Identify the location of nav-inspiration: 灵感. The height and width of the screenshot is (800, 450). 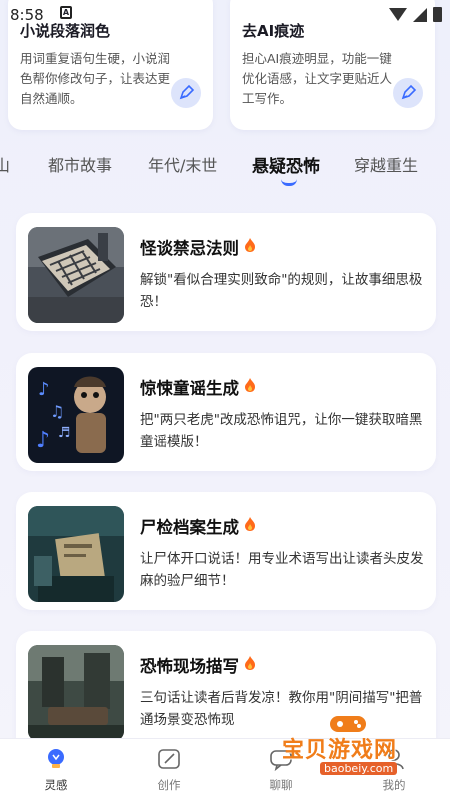
(56, 769).